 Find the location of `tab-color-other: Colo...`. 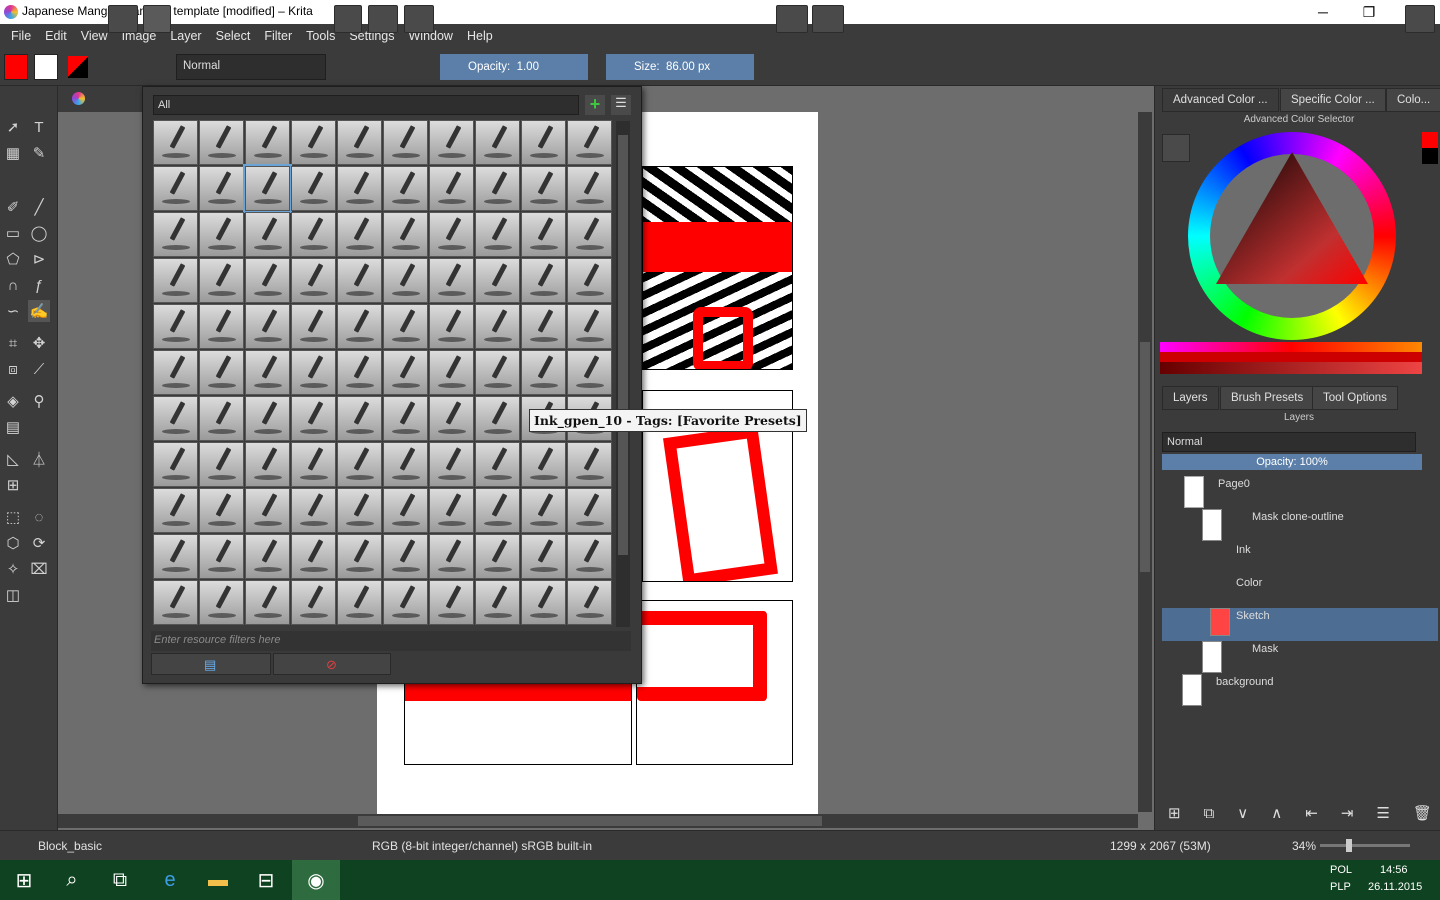

tab-color-other: Colo... is located at coordinates (1413, 100).